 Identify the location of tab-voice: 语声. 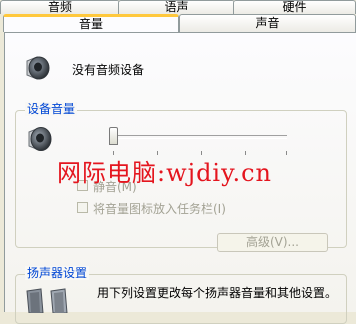
(176, 7).